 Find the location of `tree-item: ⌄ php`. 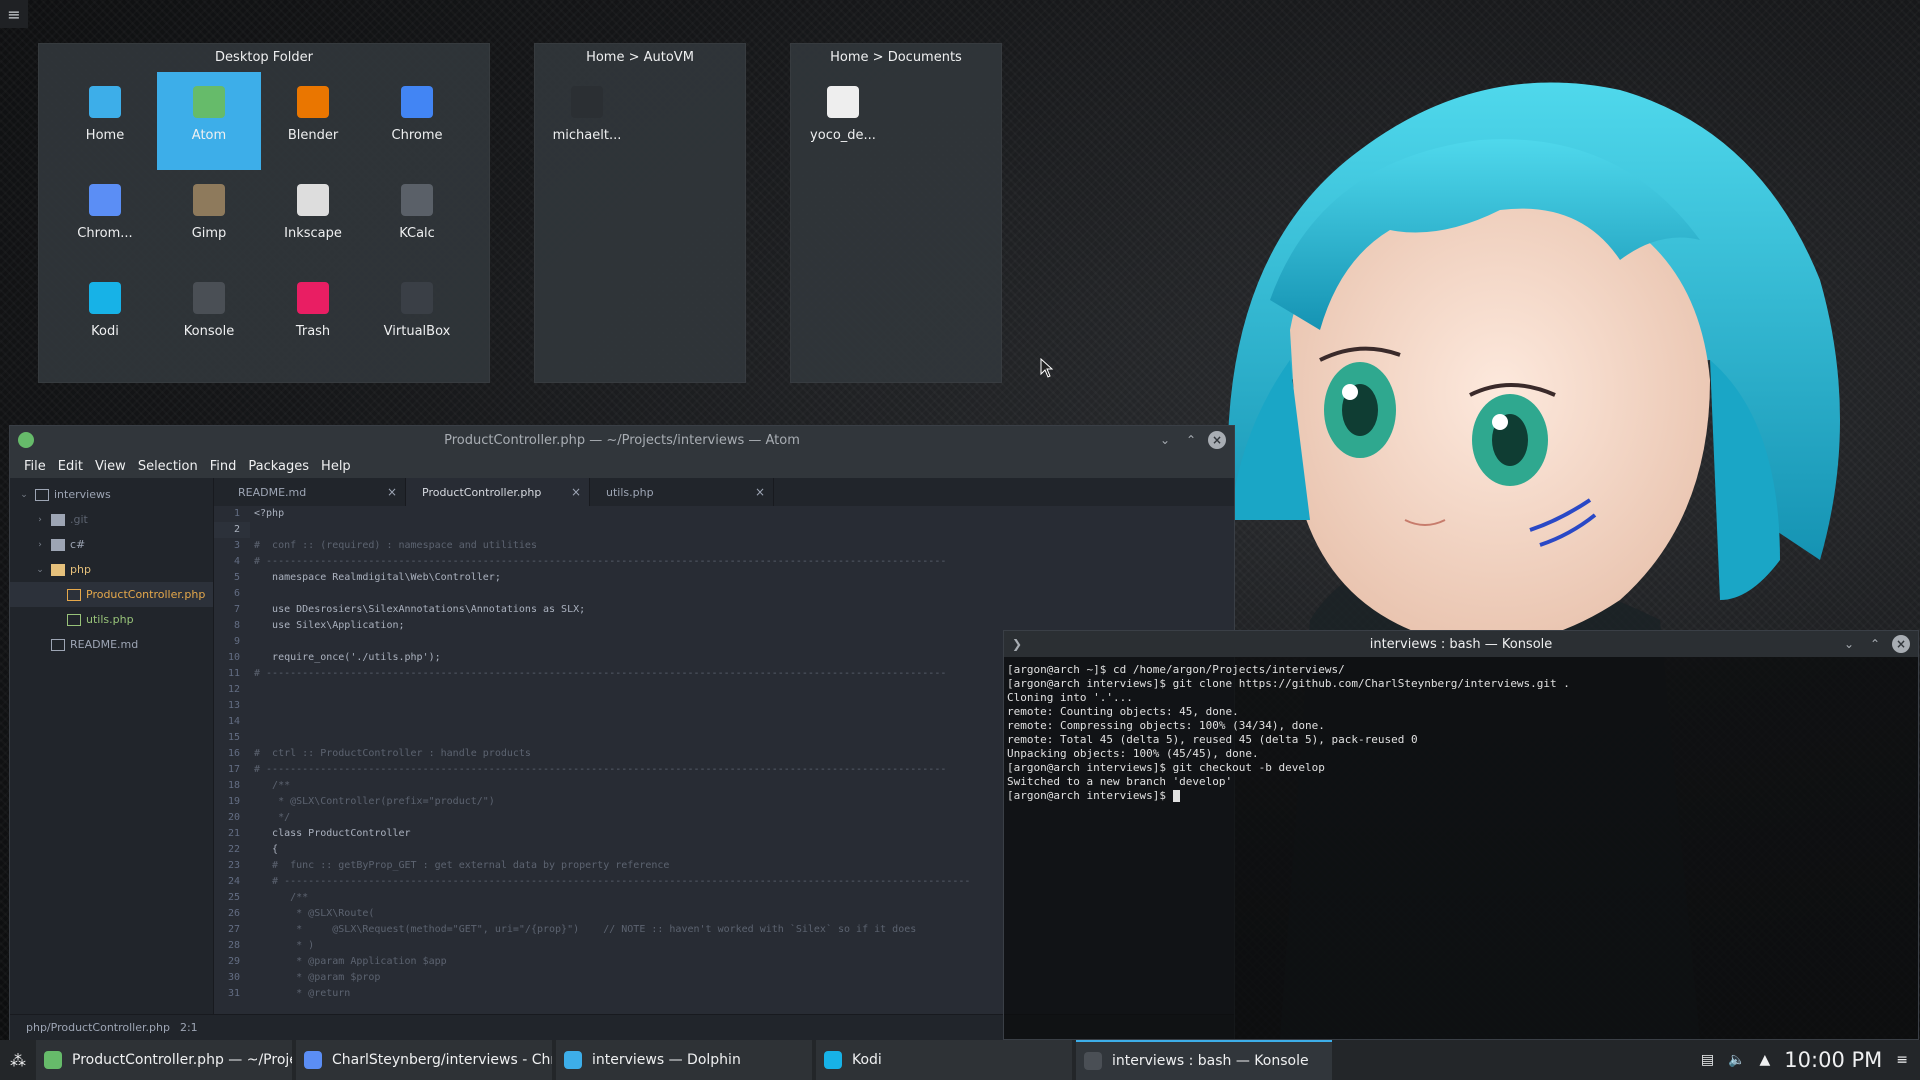

tree-item: ⌄ php is located at coordinates (111, 569).